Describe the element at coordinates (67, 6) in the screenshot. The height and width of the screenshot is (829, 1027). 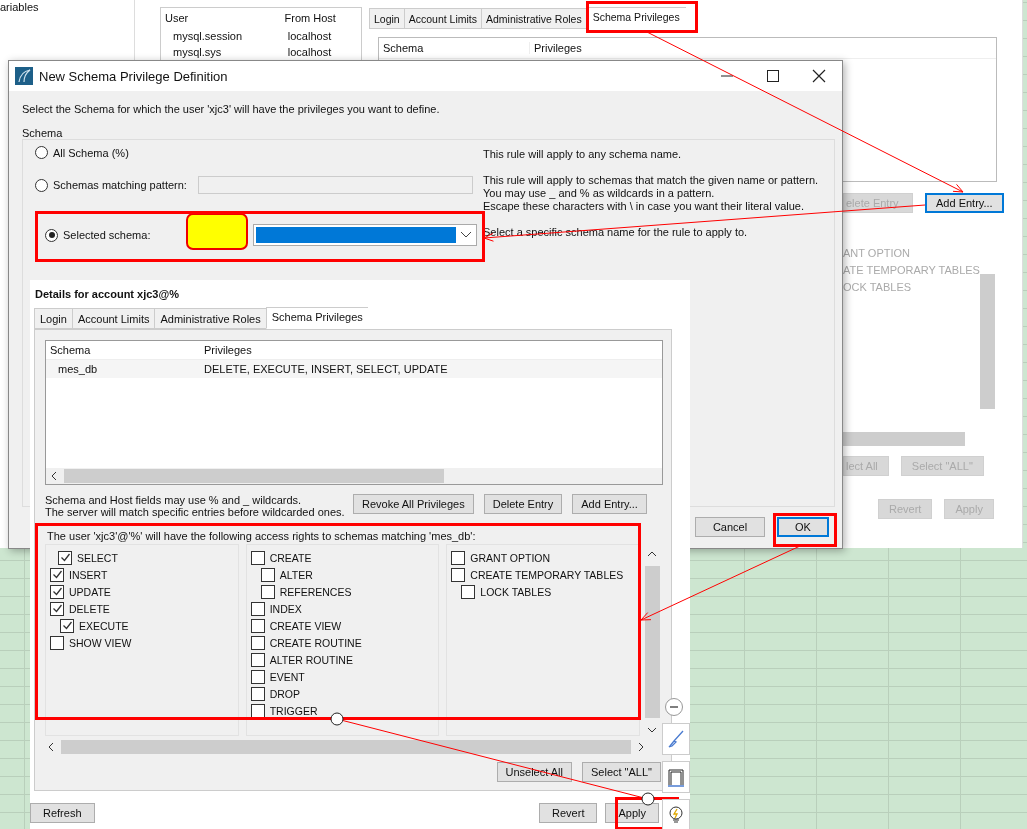
I see `sidebar-item: ariables` at that location.